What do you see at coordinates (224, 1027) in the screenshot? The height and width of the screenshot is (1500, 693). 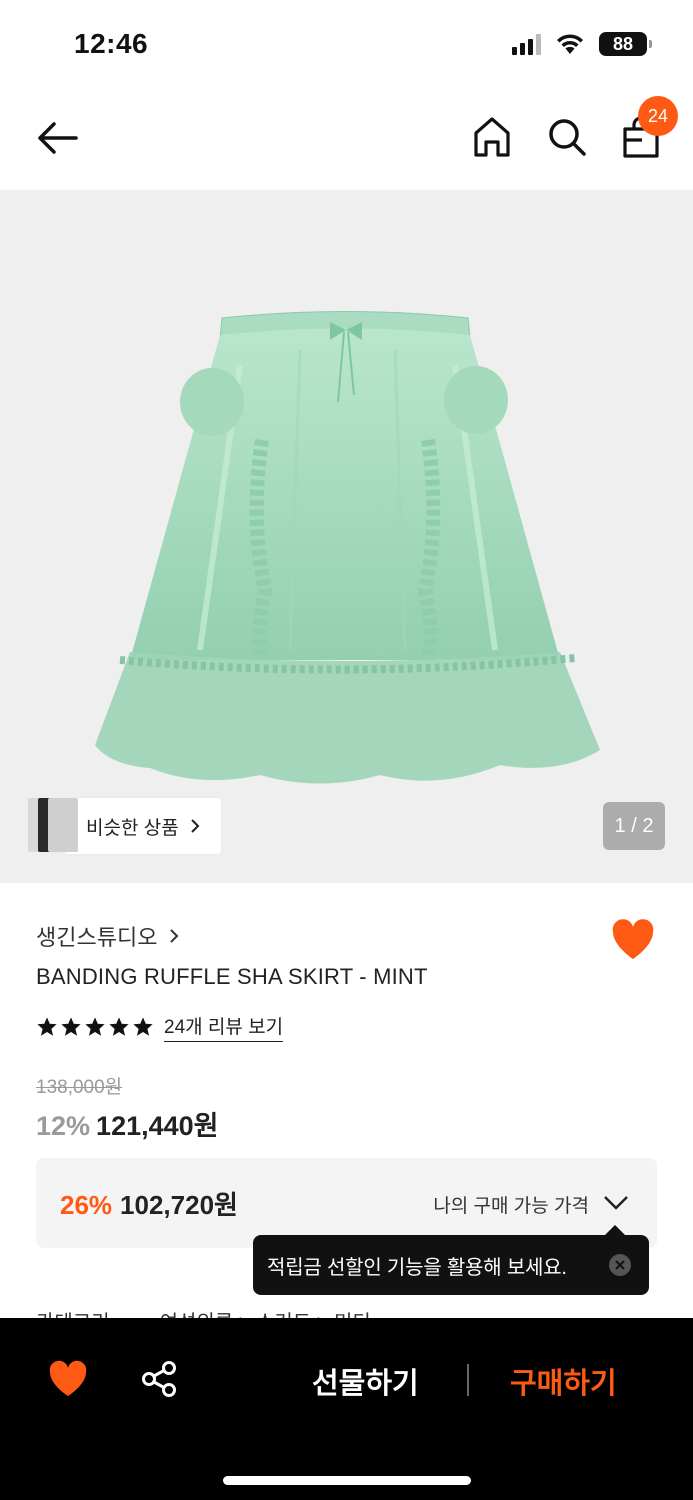 I see `review-link: 24개 리뷰 보기` at bounding box center [224, 1027].